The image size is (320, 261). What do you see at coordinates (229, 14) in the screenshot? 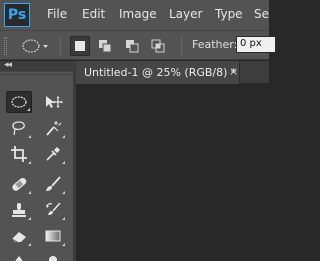
I see `menu-type: Type` at bounding box center [229, 14].